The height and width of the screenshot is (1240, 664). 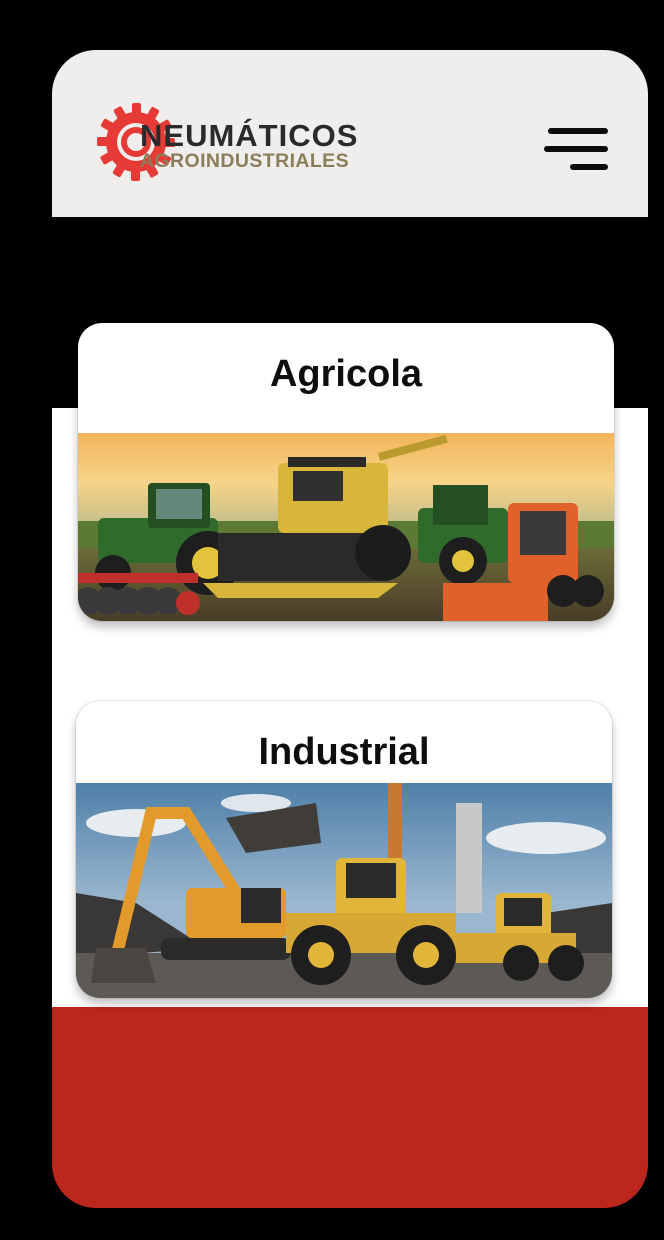 What do you see at coordinates (577, 150) in the screenshot?
I see `hamburger-menu-icon` at bounding box center [577, 150].